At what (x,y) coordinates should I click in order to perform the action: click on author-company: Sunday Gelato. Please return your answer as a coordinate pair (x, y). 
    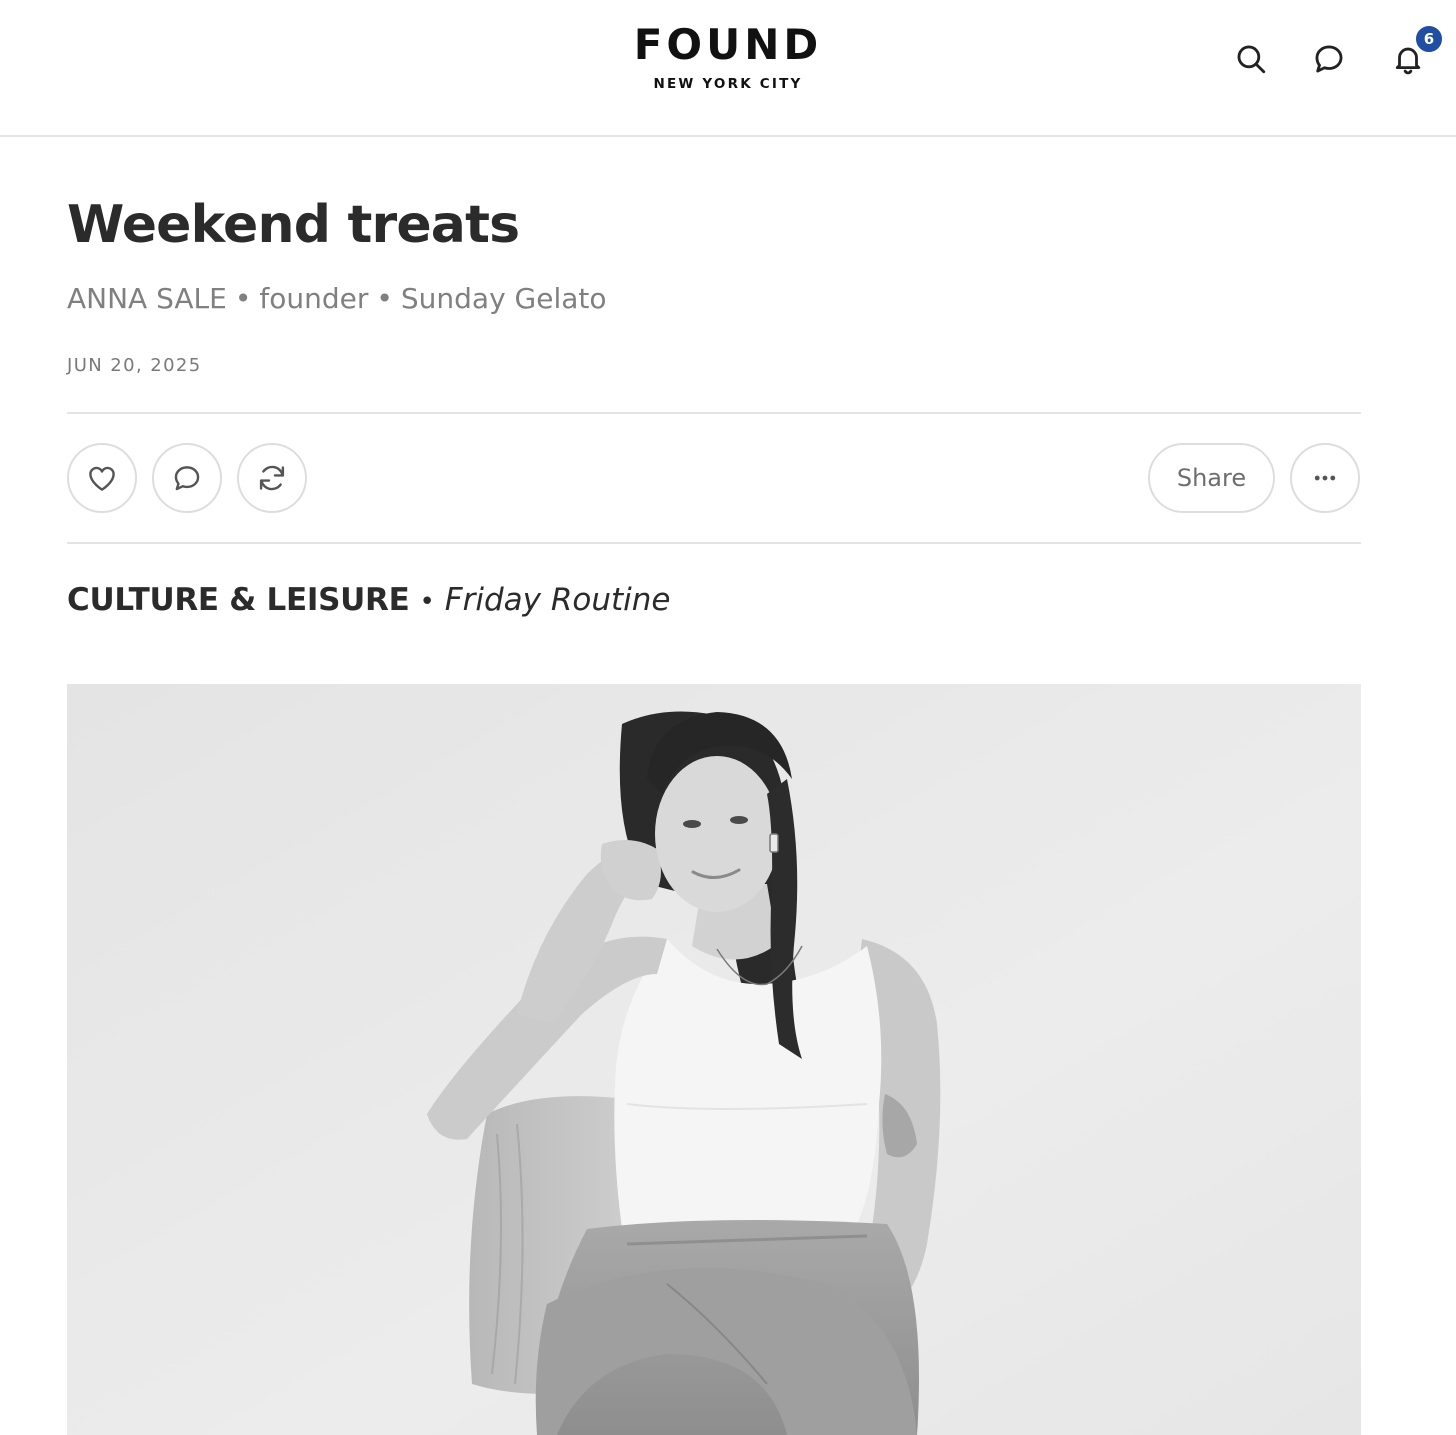
    Looking at the image, I should click on (504, 298).